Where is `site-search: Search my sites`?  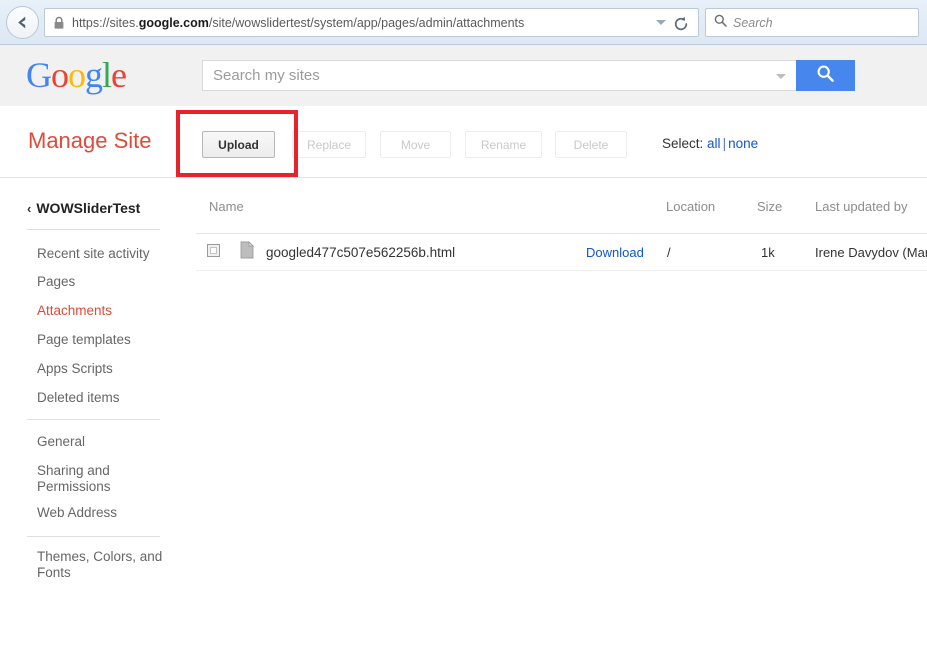
site-search: Search my sites is located at coordinates (528, 75).